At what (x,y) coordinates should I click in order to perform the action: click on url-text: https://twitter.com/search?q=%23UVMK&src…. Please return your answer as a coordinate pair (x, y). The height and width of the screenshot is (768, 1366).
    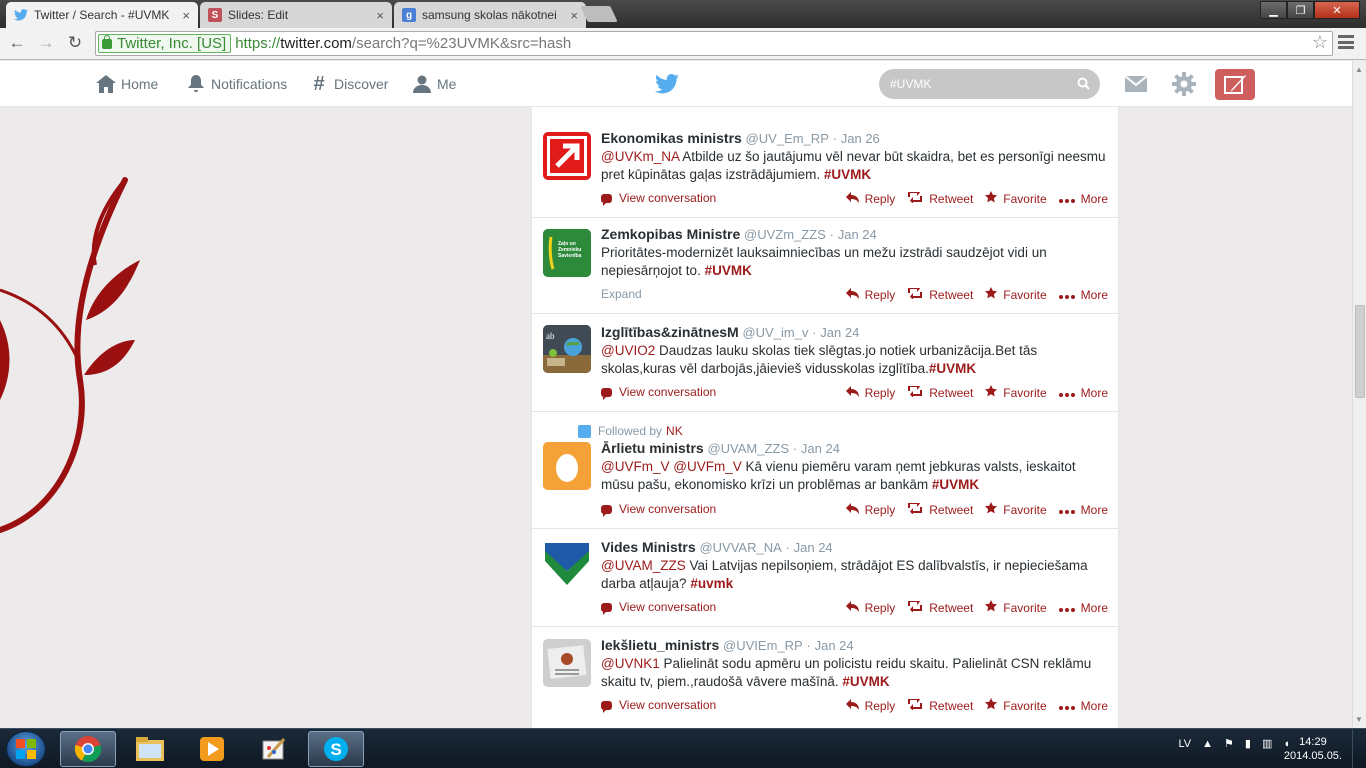
    Looking at the image, I should click on (403, 43).